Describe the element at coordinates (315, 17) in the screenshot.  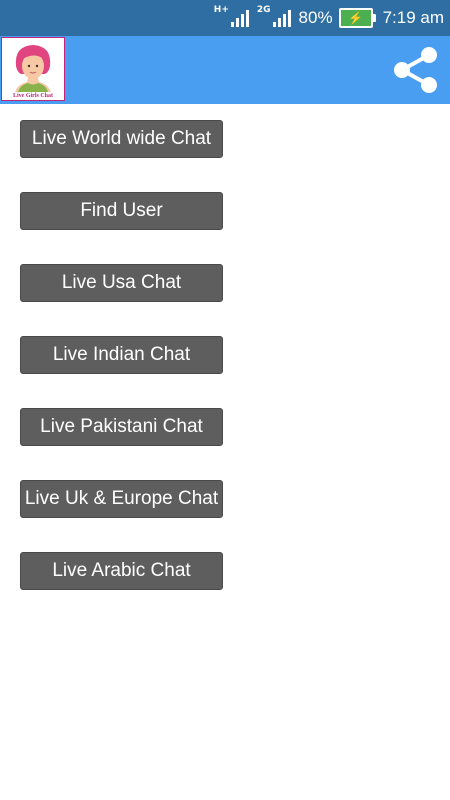
I see `battery-percent: 80%` at that location.